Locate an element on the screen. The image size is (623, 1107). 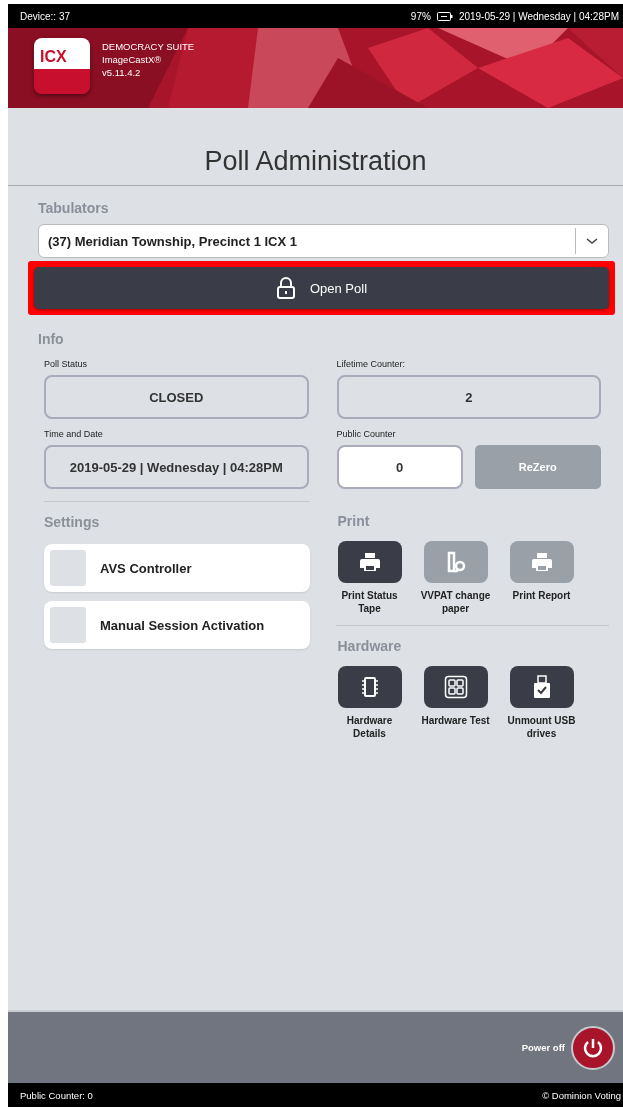
usb-button is located at coordinates (541, 687).